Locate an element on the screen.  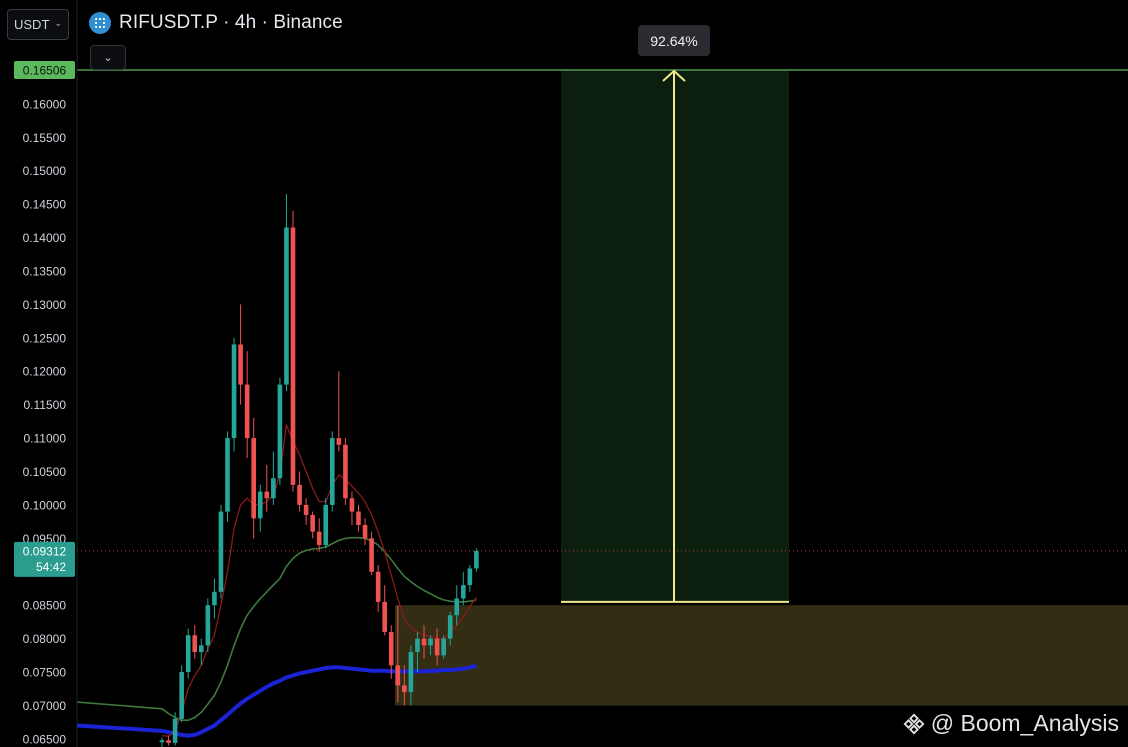
candle-countdown-label: 54:42 is located at coordinates (51, 567).